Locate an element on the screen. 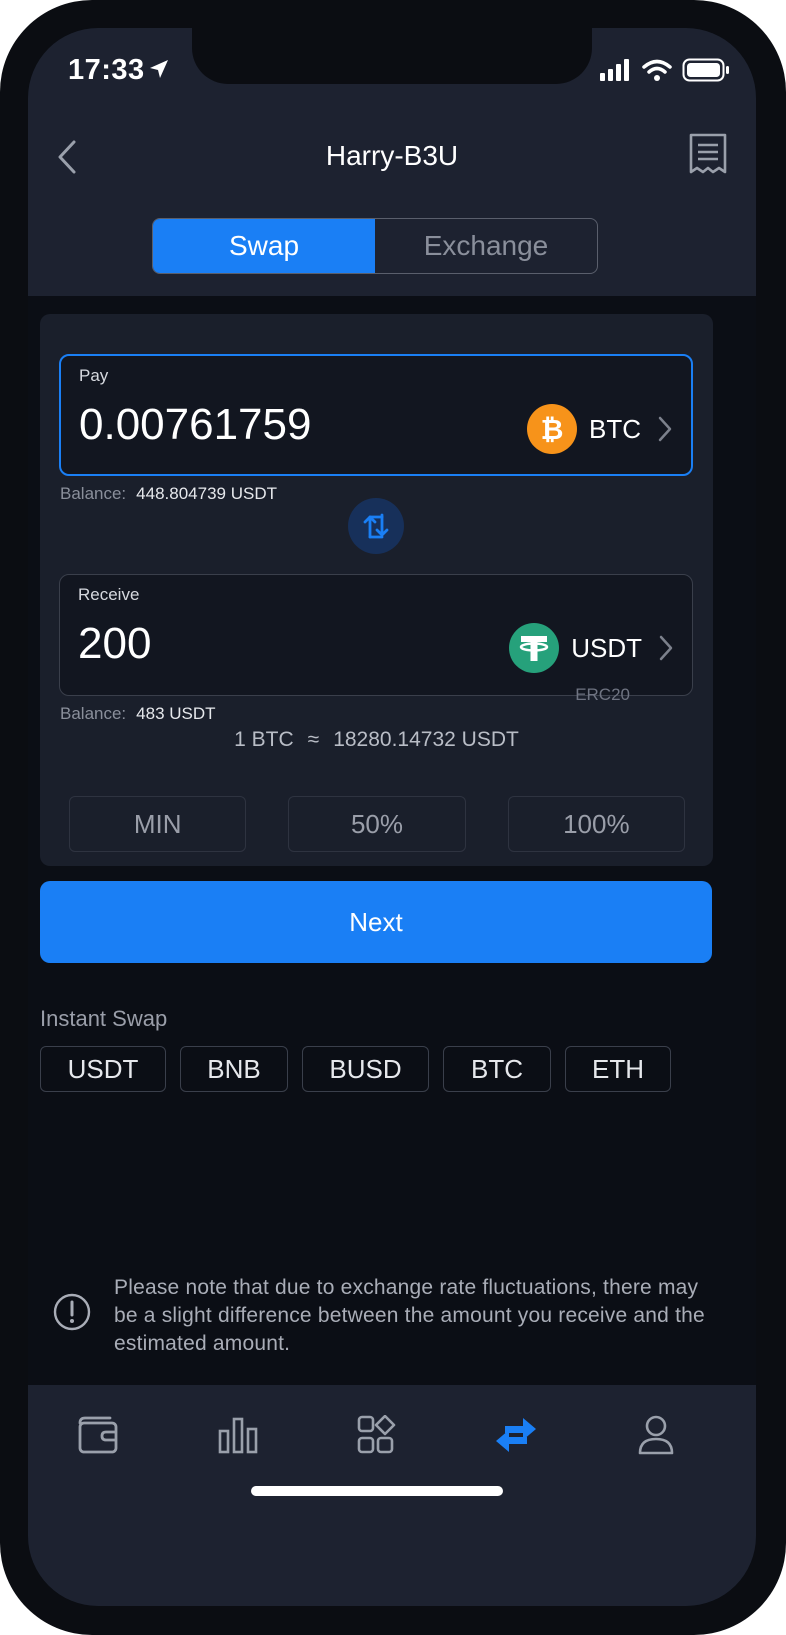 This screenshot has width=786, height=1635. receive-coin-name: USDT is located at coordinates (606, 647).